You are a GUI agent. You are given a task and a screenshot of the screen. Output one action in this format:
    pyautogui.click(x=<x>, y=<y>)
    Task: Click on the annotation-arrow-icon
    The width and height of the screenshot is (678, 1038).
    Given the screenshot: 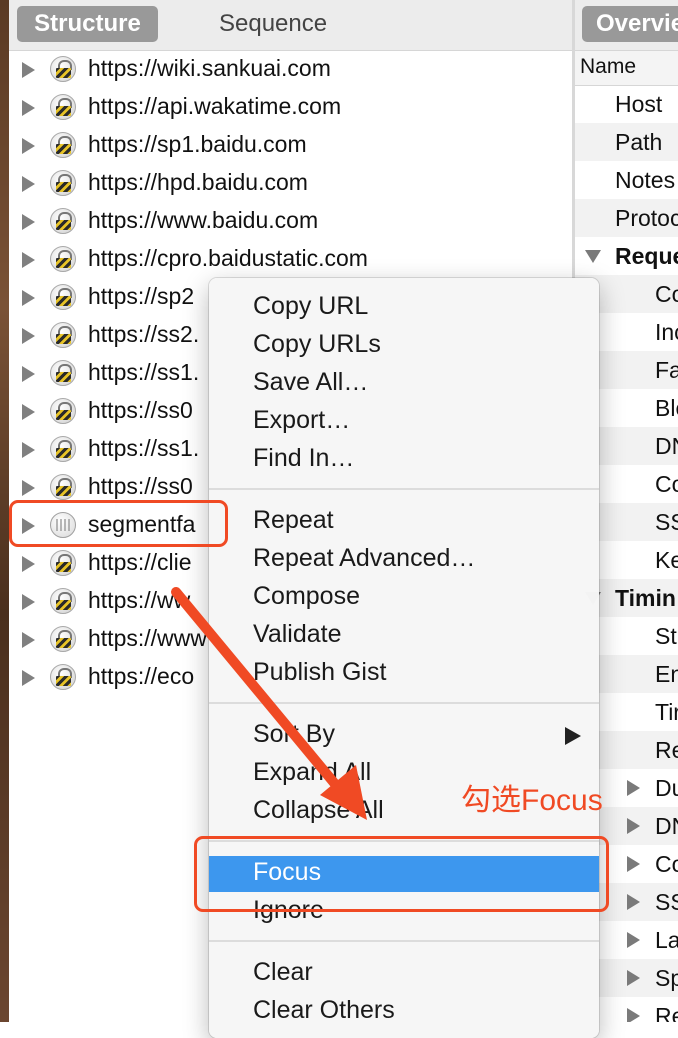 What is the action you would take?
    pyautogui.click(x=269, y=703)
    